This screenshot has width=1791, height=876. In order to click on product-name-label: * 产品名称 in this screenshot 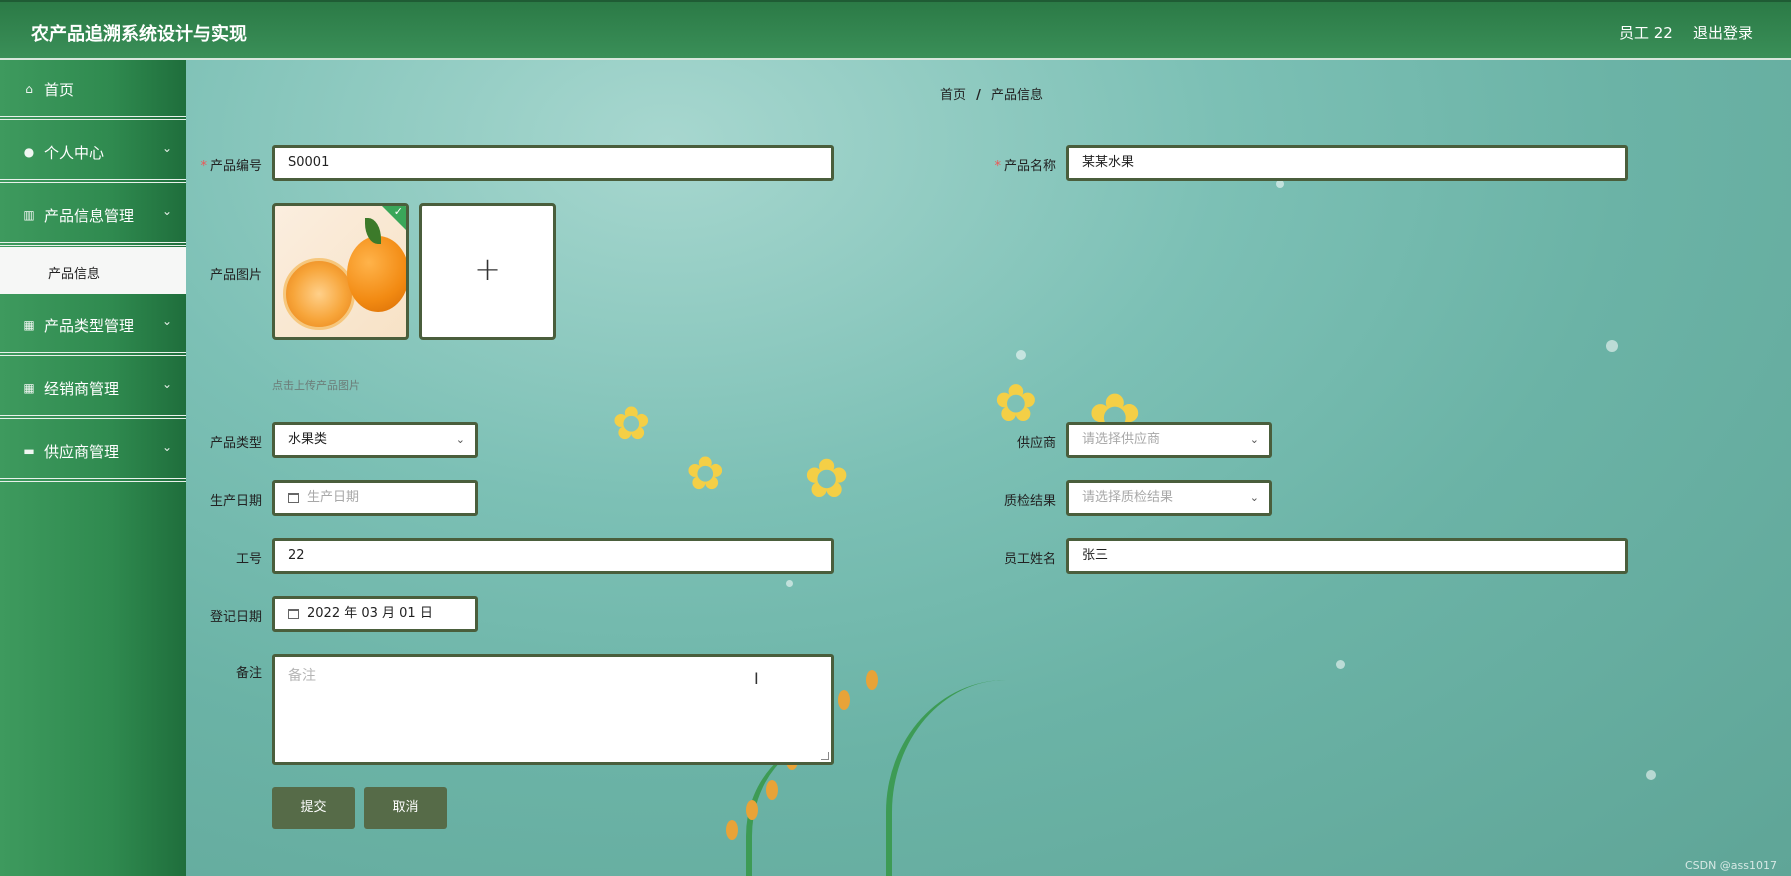, I will do `click(1021, 164)`.